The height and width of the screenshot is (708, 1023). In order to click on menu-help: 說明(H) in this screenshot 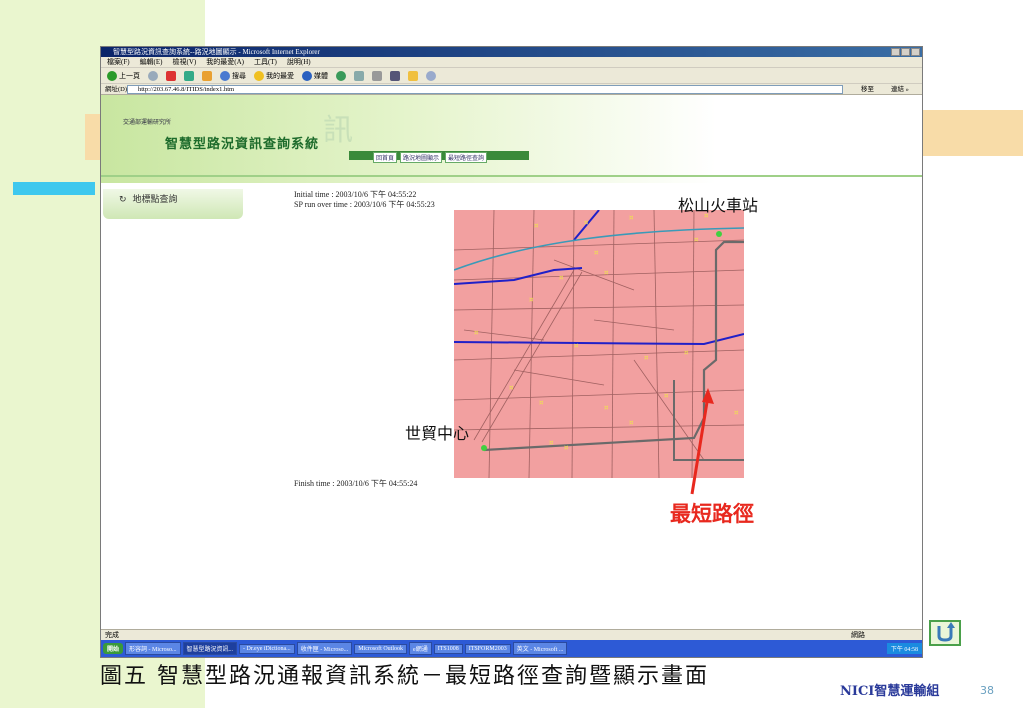, I will do `click(299, 62)`.